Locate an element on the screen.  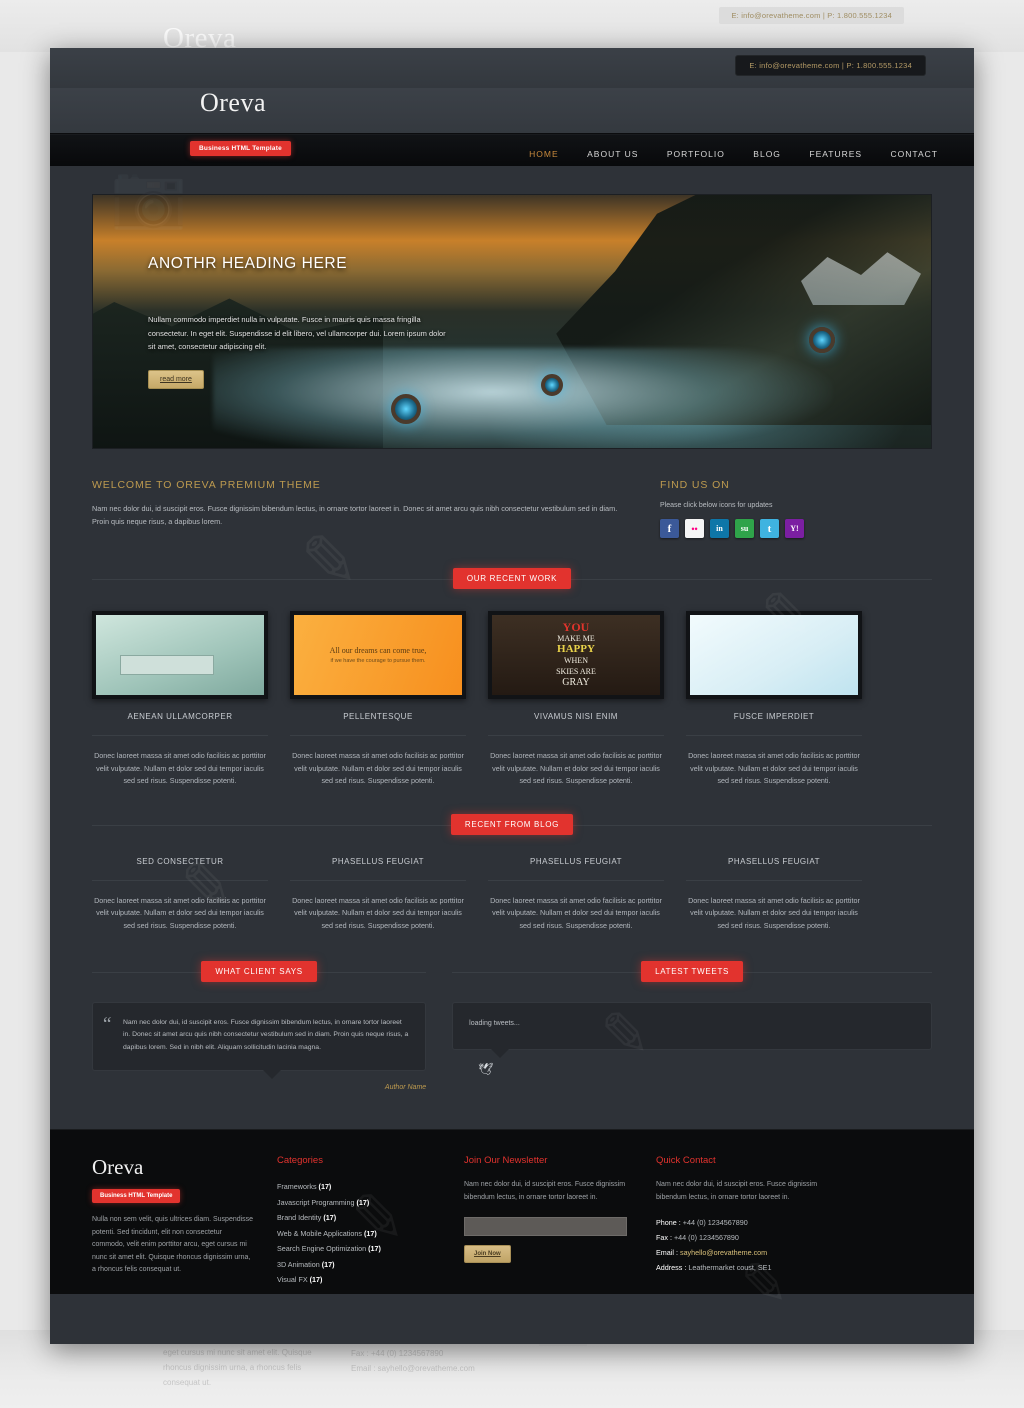
thumbnail-caption: YOU MAKE ME HAPPY WHEN SKIES ARE GRAY is located at coordinates (576, 655).